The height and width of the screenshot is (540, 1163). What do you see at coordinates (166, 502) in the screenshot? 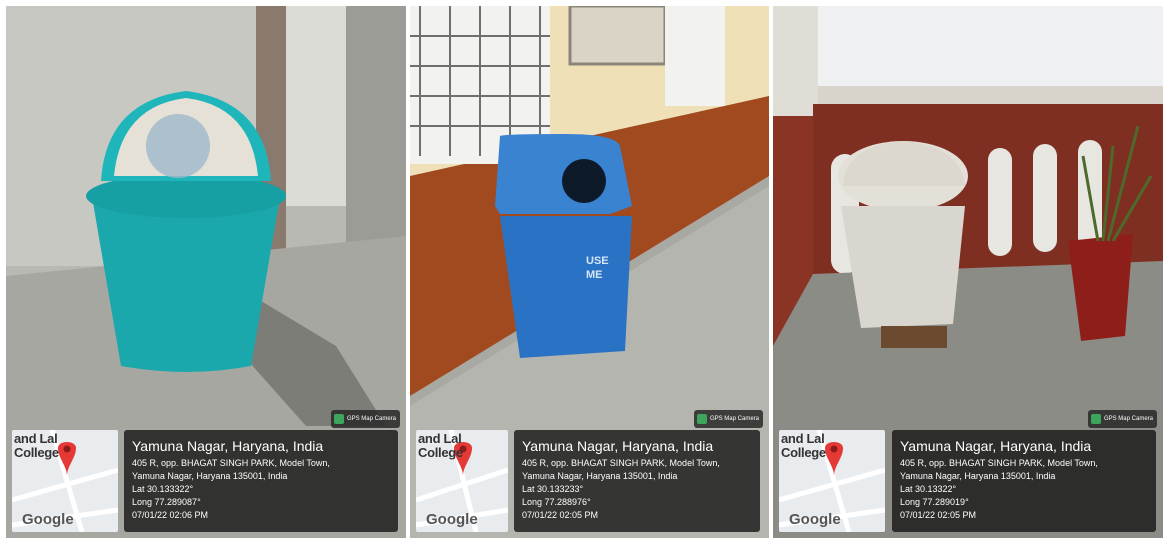
I see `longitude: Long 77.289087°` at bounding box center [166, 502].